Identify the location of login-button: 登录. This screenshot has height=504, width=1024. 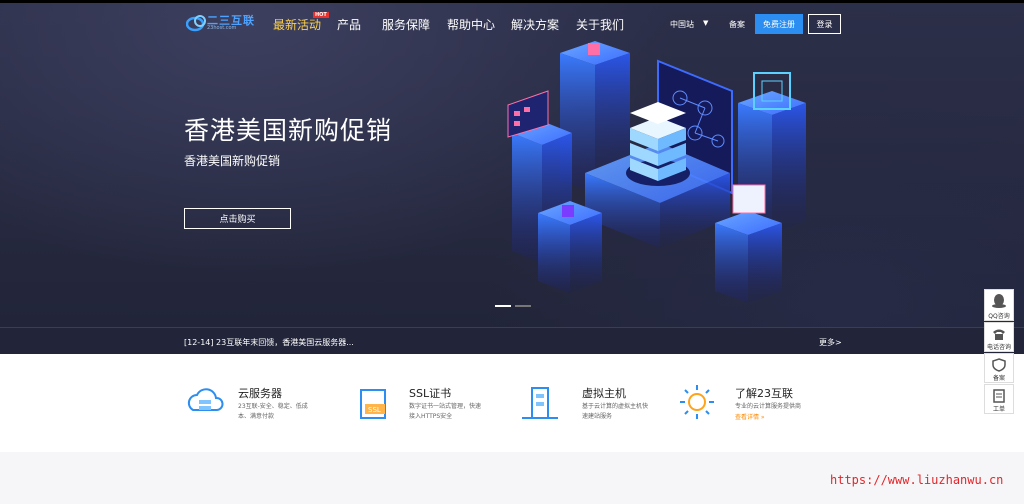
(824, 24).